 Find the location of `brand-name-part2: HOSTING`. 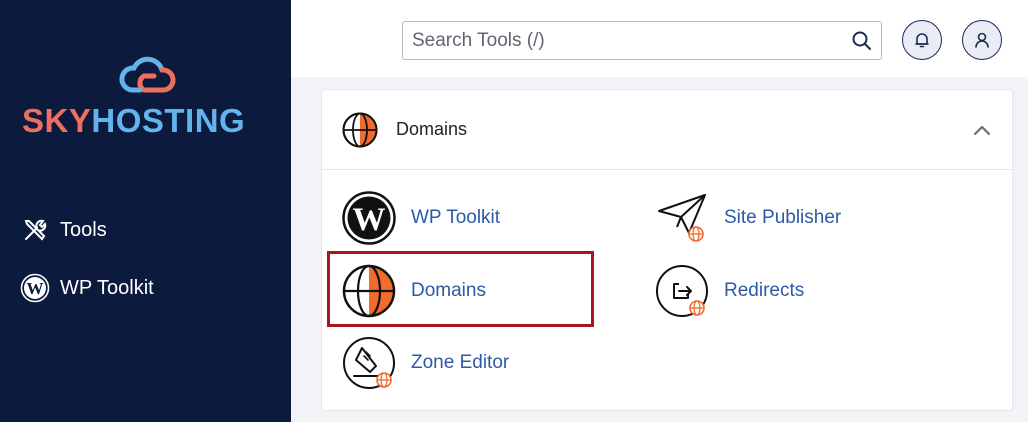

brand-name-part2: HOSTING is located at coordinates (168, 120).